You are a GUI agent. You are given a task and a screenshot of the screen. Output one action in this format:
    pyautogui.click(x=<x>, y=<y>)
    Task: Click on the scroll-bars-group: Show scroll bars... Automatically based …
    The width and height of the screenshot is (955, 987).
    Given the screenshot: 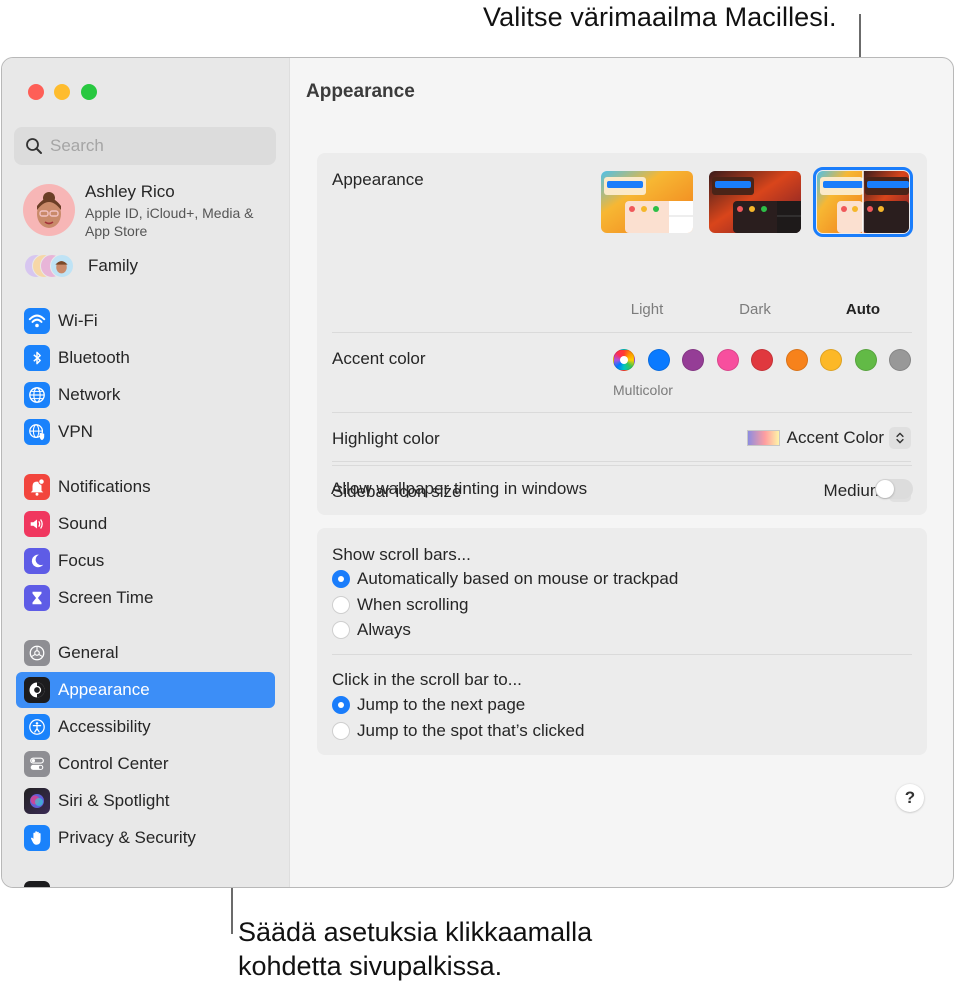 What is the action you would take?
    pyautogui.click(x=622, y=641)
    